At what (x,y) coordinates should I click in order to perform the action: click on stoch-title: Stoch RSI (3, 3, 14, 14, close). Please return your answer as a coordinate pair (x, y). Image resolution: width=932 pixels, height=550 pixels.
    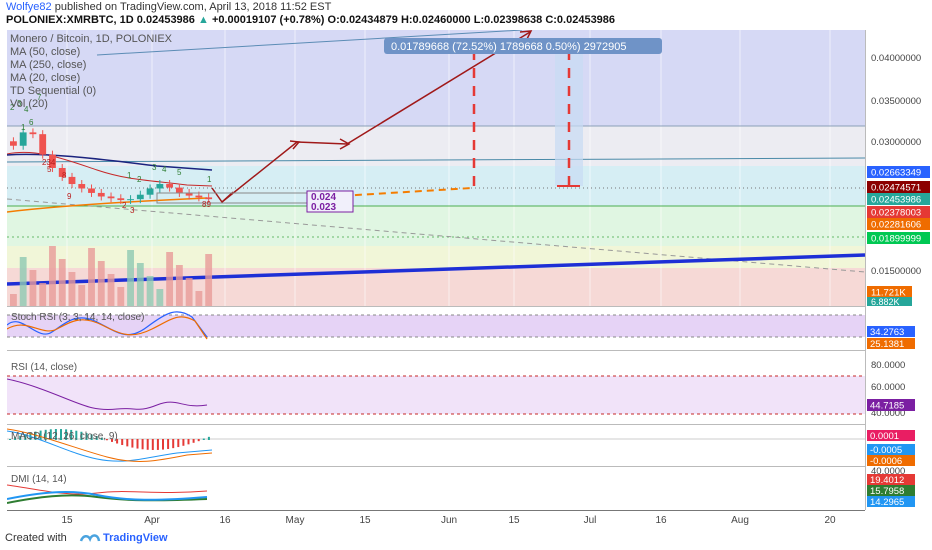
    Looking at the image, I should click on (77, 317).